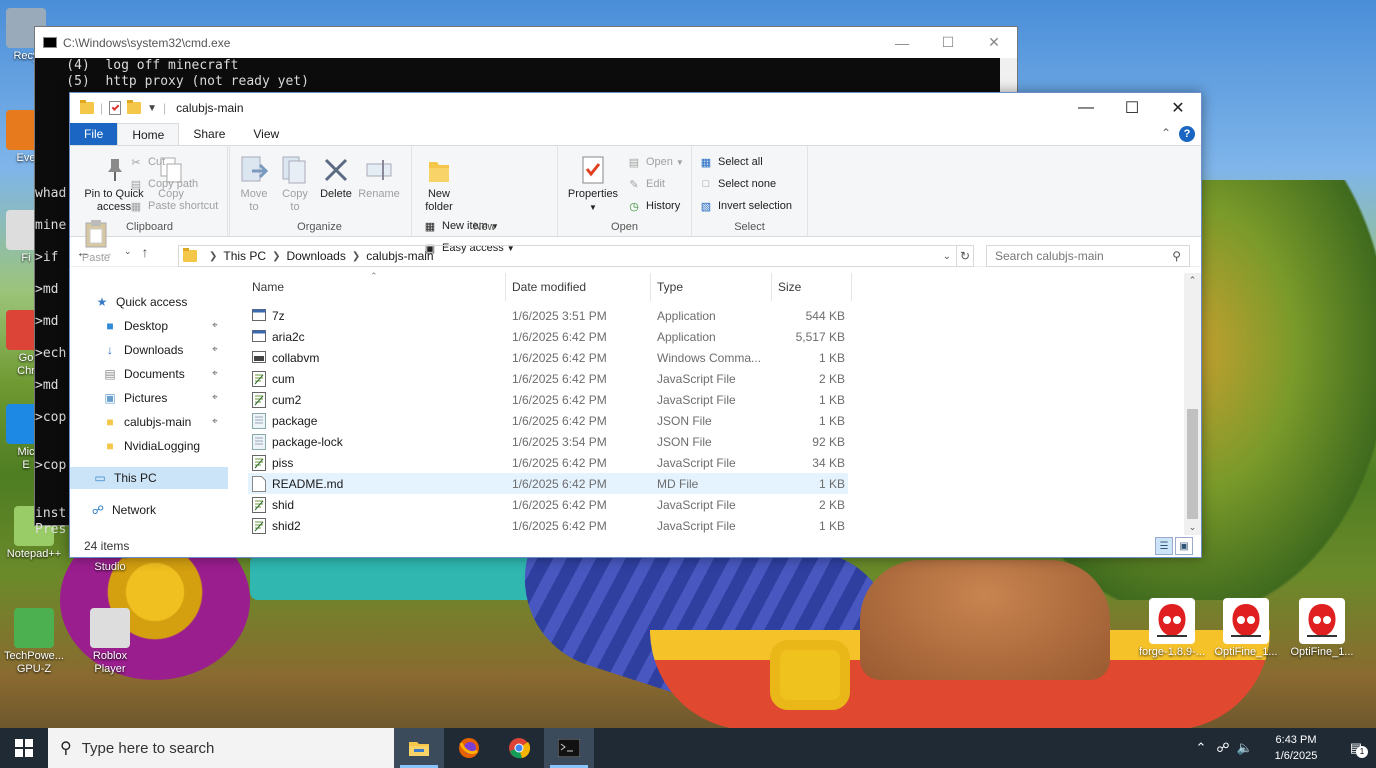 The width and height of the screenshot is (1376, 768). Describe the element at coordinates (655, 162) in the screenshot. I see `open-button: ▤ Open ▼` at that location.